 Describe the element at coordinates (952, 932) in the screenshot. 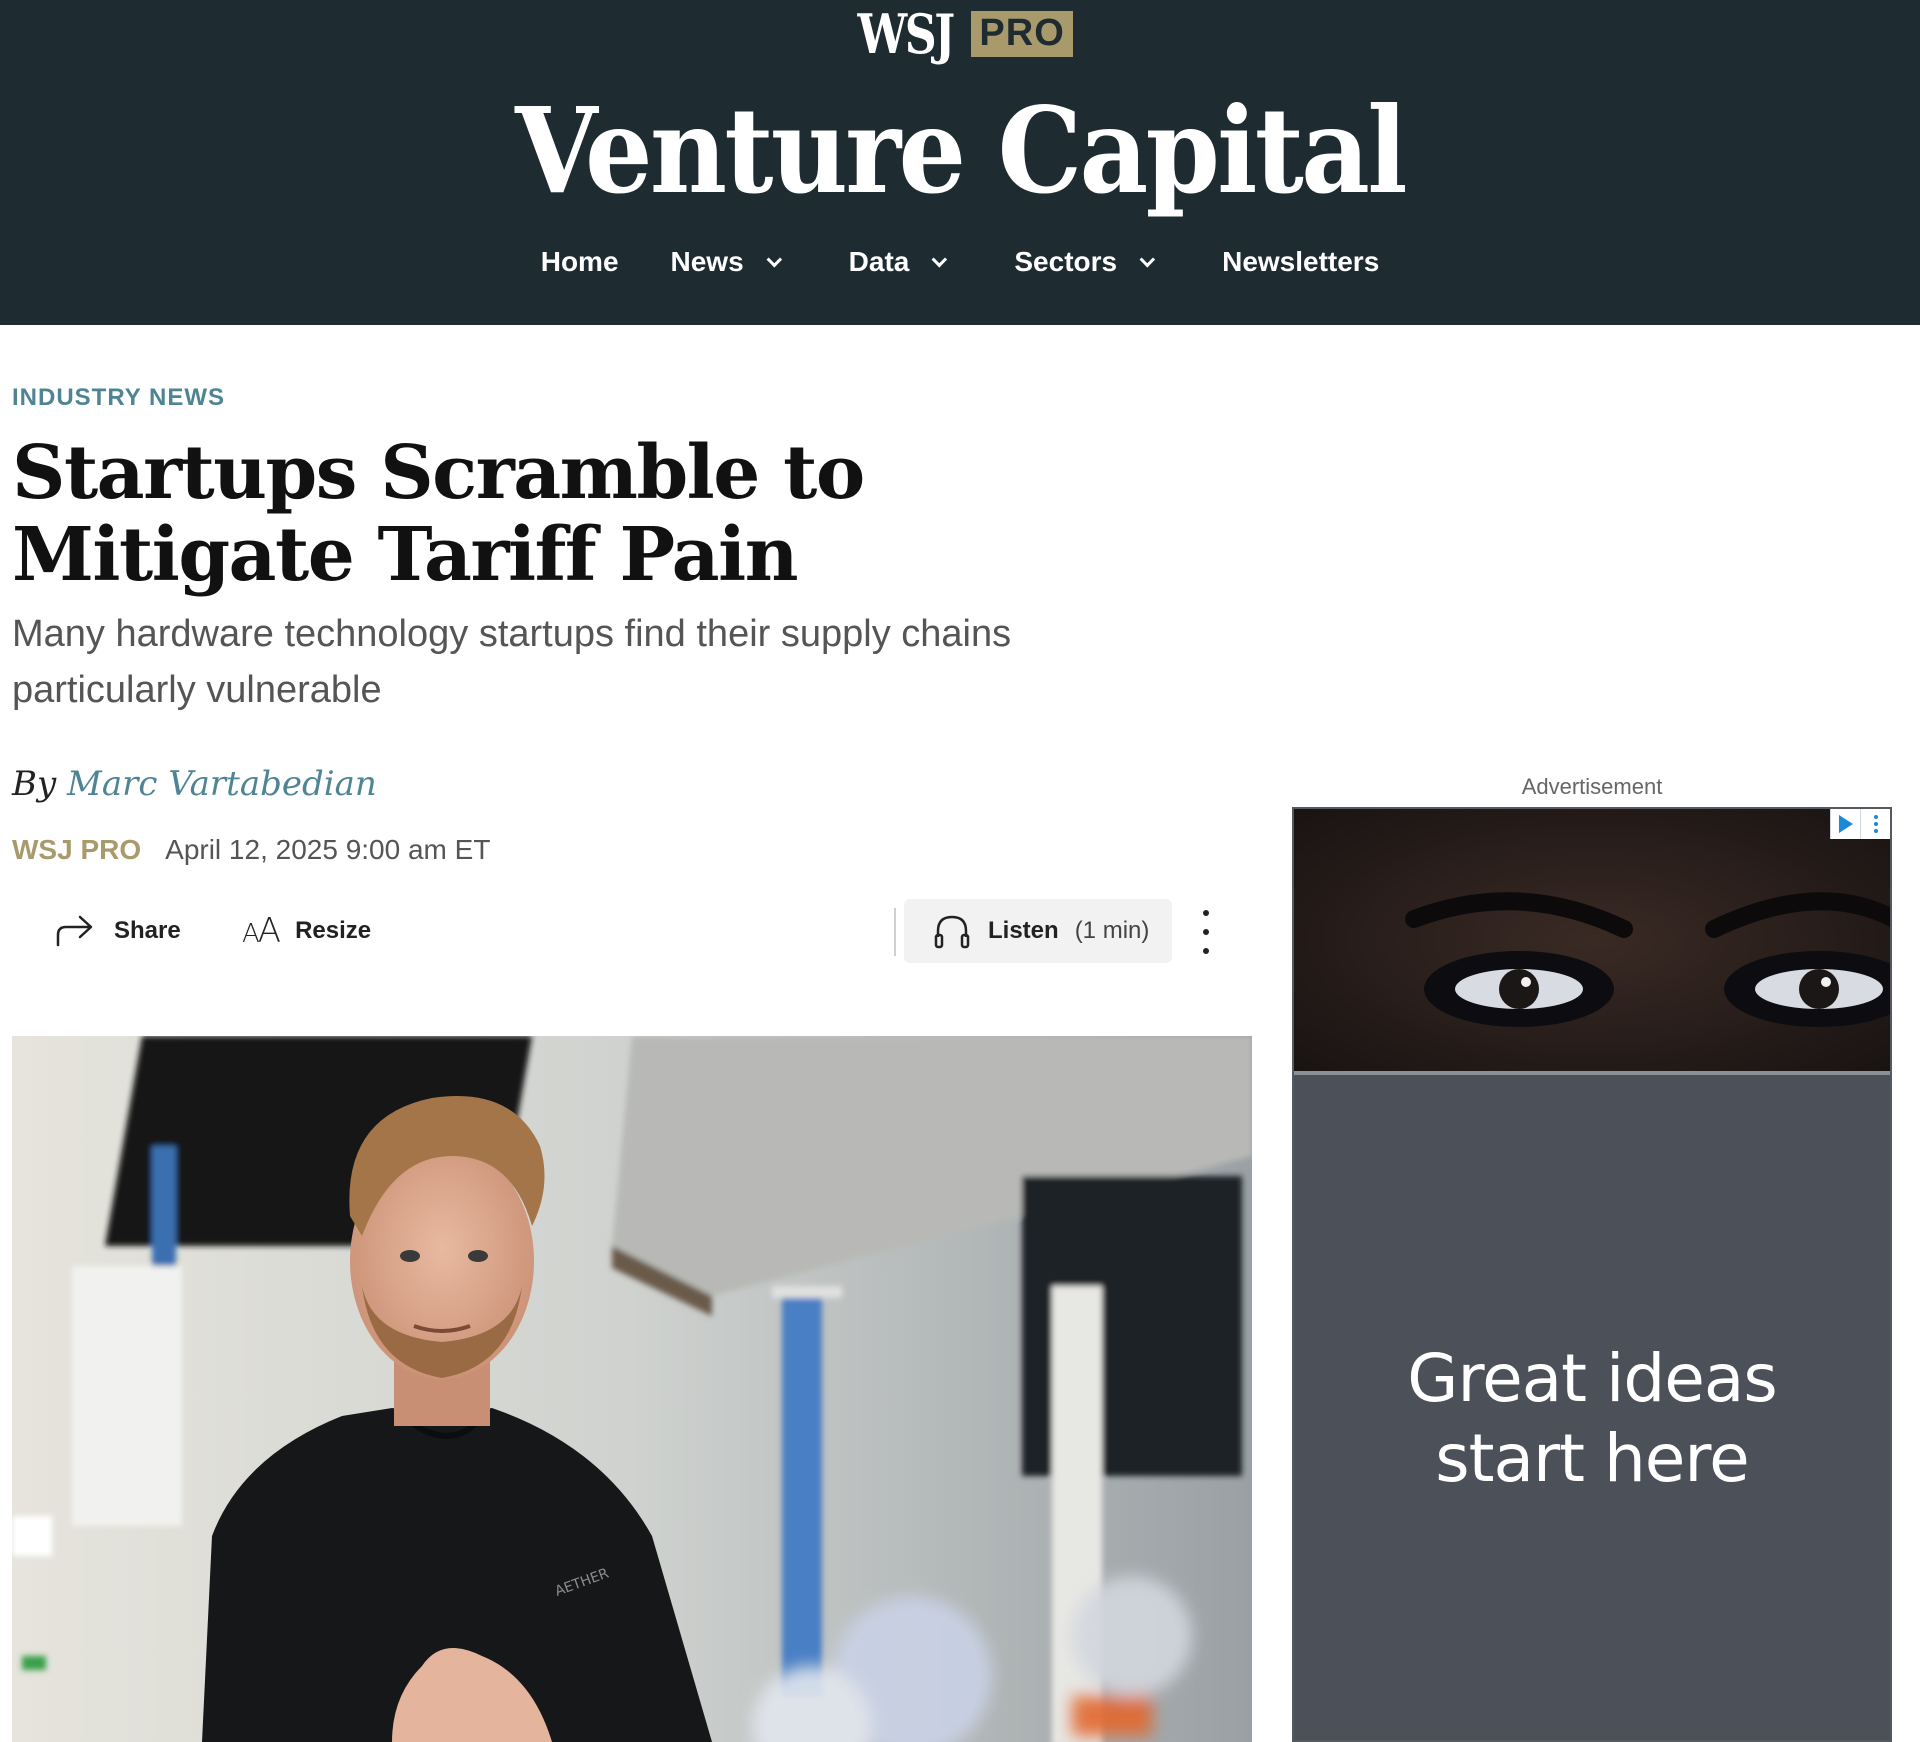

I see `headphones-icon` at that location.